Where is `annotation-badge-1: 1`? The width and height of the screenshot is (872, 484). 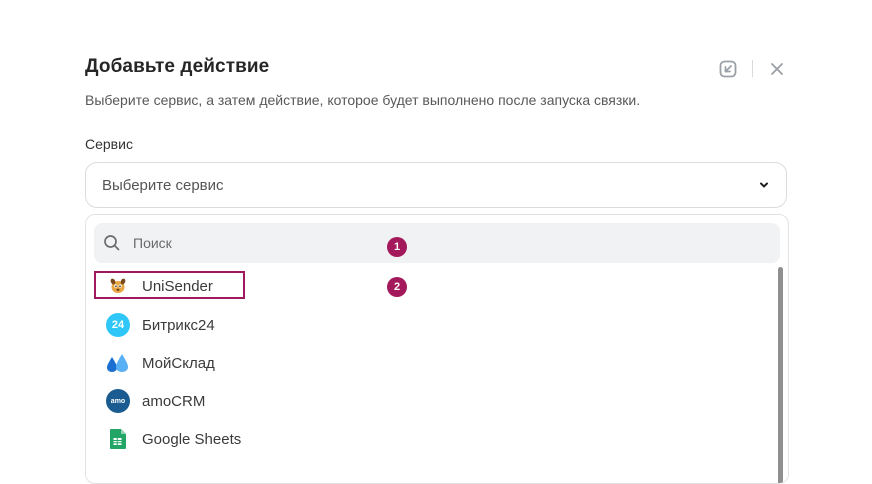 annotation-badge-1: 1 is located at coordinates (397, 247).